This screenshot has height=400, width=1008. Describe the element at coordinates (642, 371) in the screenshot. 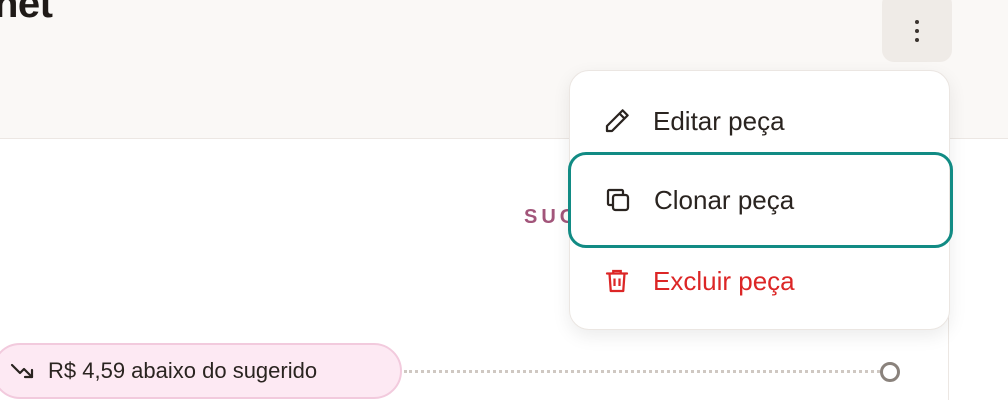

I see `price-track` at that location.